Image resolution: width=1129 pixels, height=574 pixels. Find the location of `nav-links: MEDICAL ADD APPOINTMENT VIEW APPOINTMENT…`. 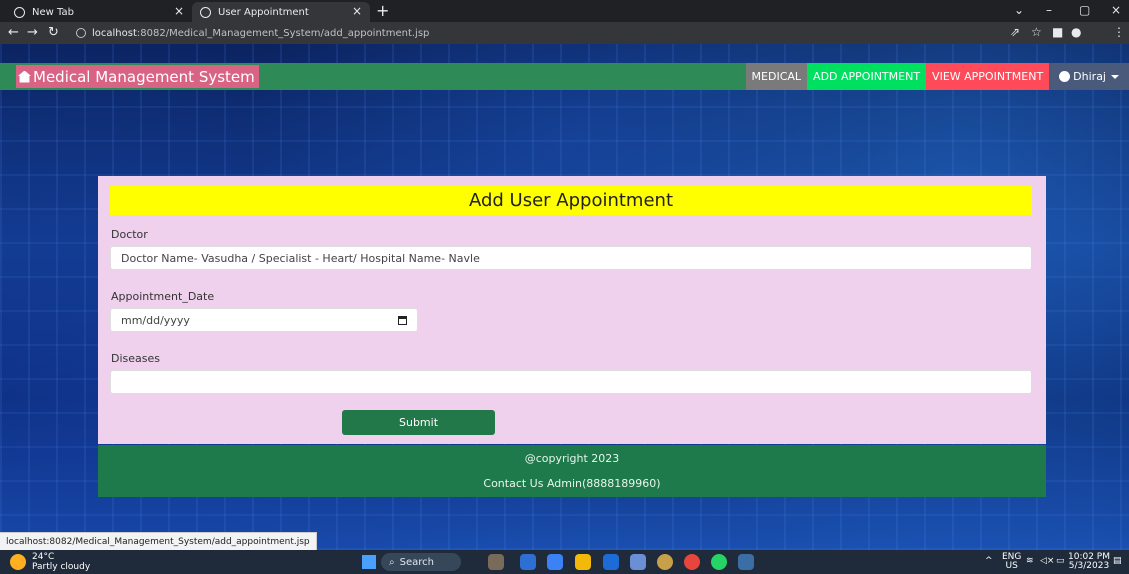

nav-links: MEDICAL ADD APPOINTMENT VIEW APPOINTMENT… is located at coordinates (937, 76).